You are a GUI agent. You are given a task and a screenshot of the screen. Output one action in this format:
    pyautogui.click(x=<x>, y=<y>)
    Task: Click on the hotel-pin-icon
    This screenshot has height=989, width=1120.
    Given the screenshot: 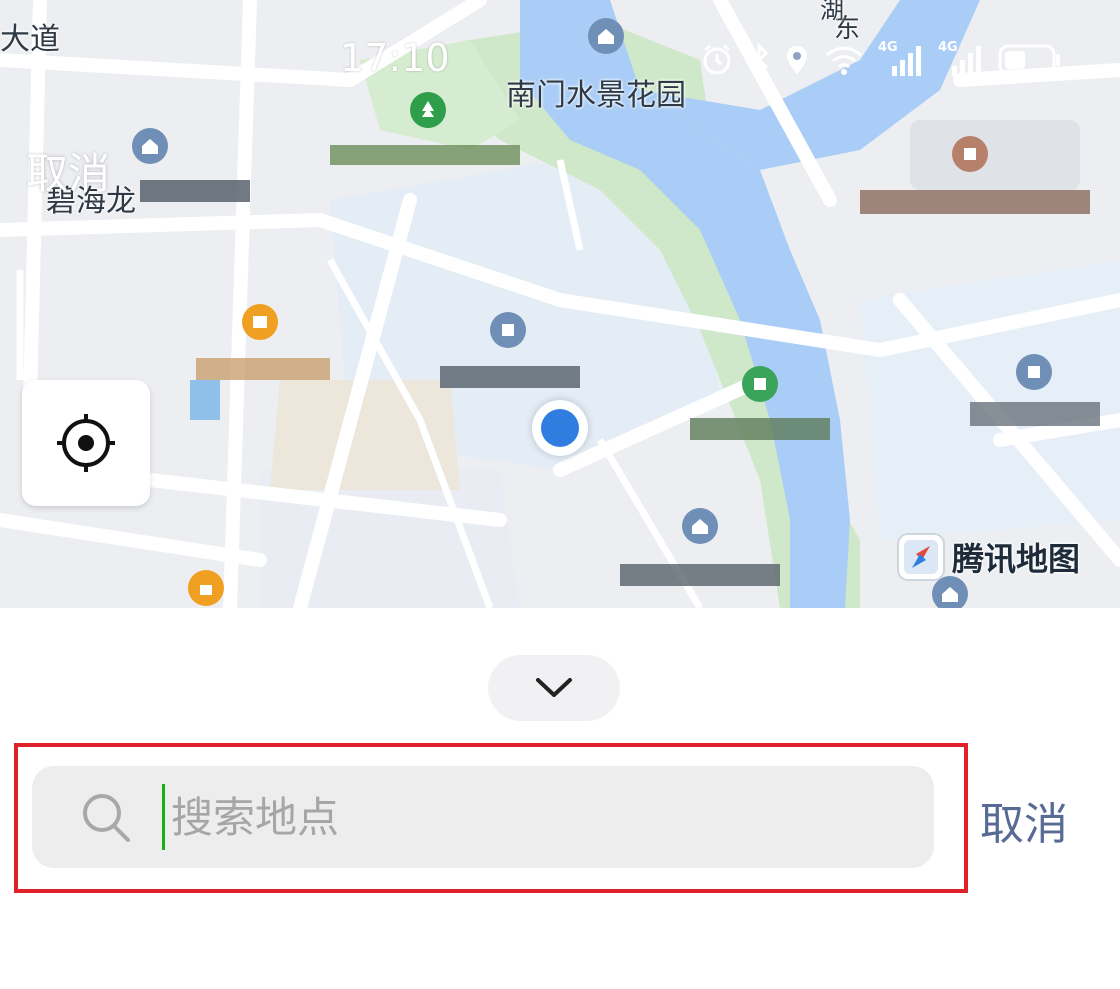 What is the action you would take?
    pyautogui.click(x=970, y=154)
    